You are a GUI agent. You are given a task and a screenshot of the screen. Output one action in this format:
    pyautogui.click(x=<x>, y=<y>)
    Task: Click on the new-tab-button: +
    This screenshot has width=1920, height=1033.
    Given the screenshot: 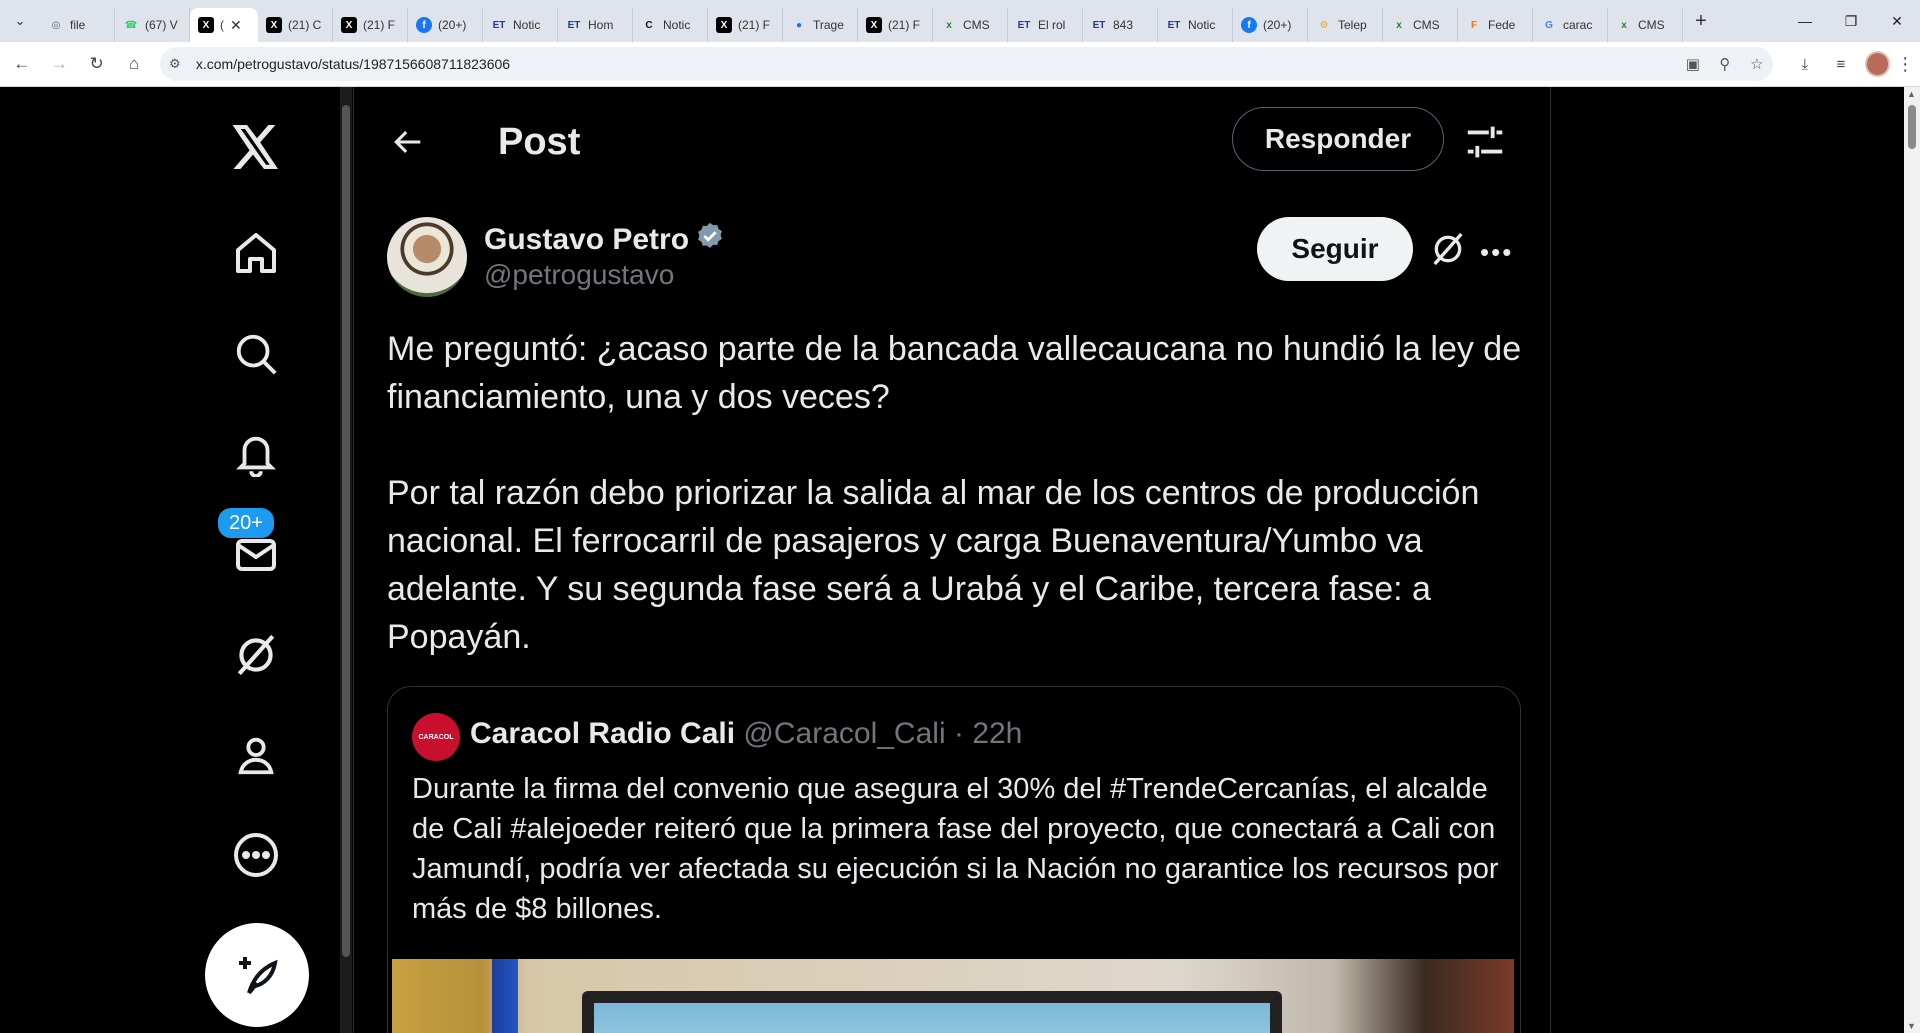 What is the action you would take?
    pyautogui.click(x=1701, y=21)
    